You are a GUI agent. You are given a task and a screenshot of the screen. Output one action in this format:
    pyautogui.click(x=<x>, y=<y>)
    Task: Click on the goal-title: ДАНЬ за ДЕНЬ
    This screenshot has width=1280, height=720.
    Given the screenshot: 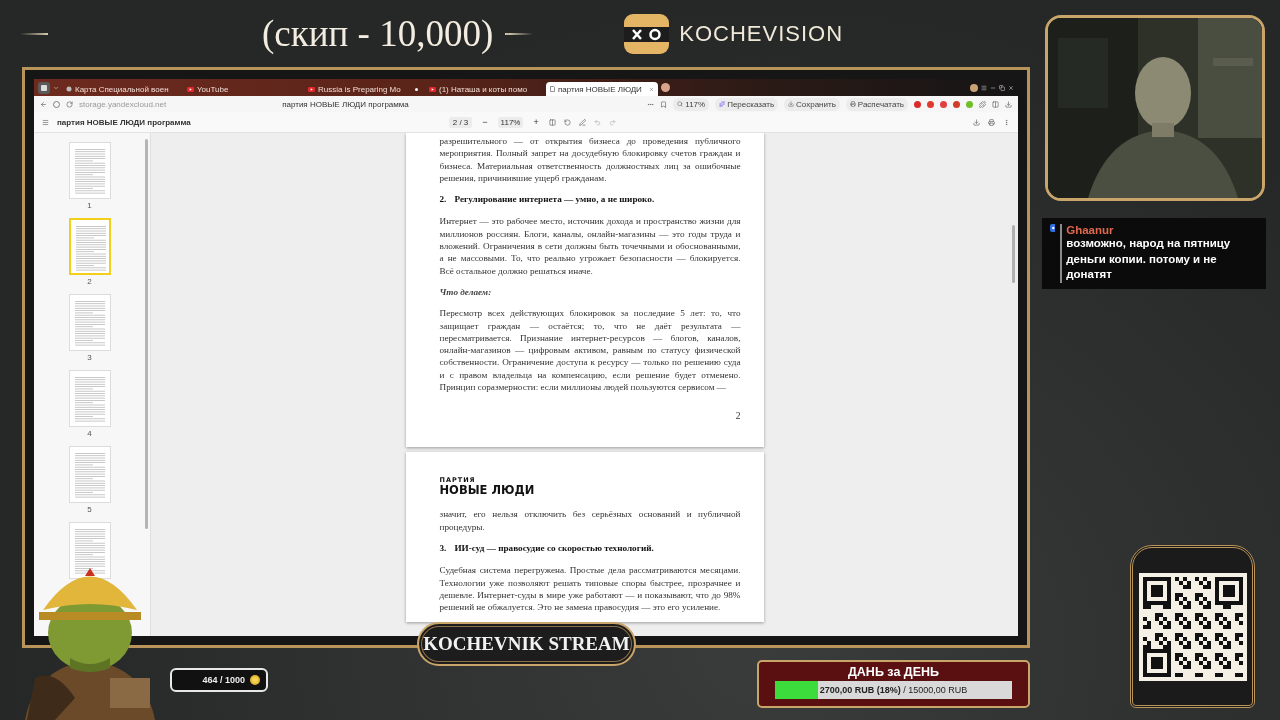 What is the action you would take?
    pyautogui.click(x=893, y=672)
    